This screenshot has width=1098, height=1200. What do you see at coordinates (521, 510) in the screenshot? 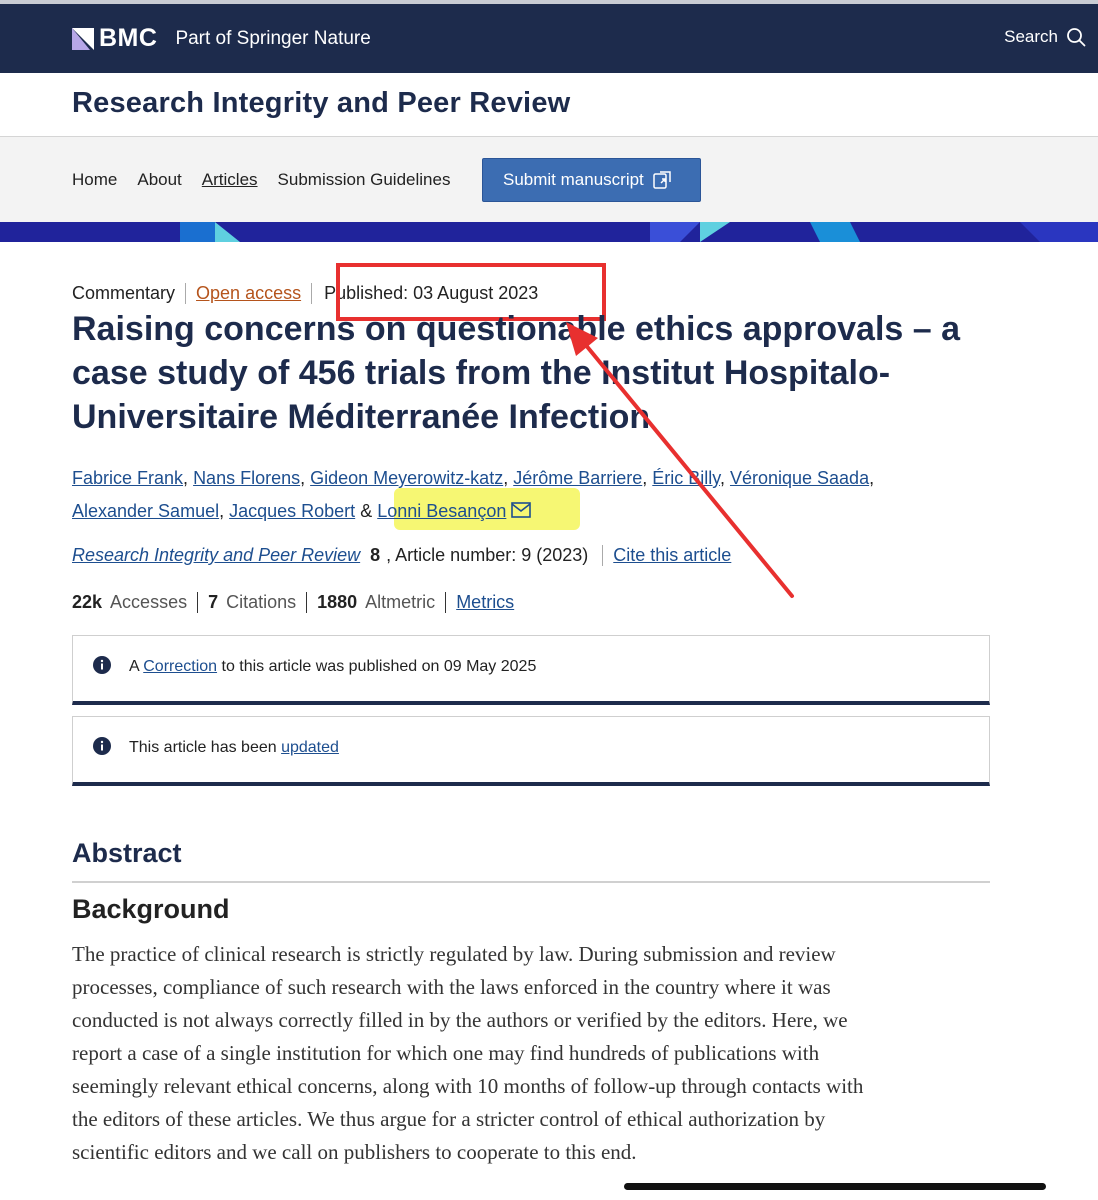
I see `mail-icon` at bounding box center [521, 510].